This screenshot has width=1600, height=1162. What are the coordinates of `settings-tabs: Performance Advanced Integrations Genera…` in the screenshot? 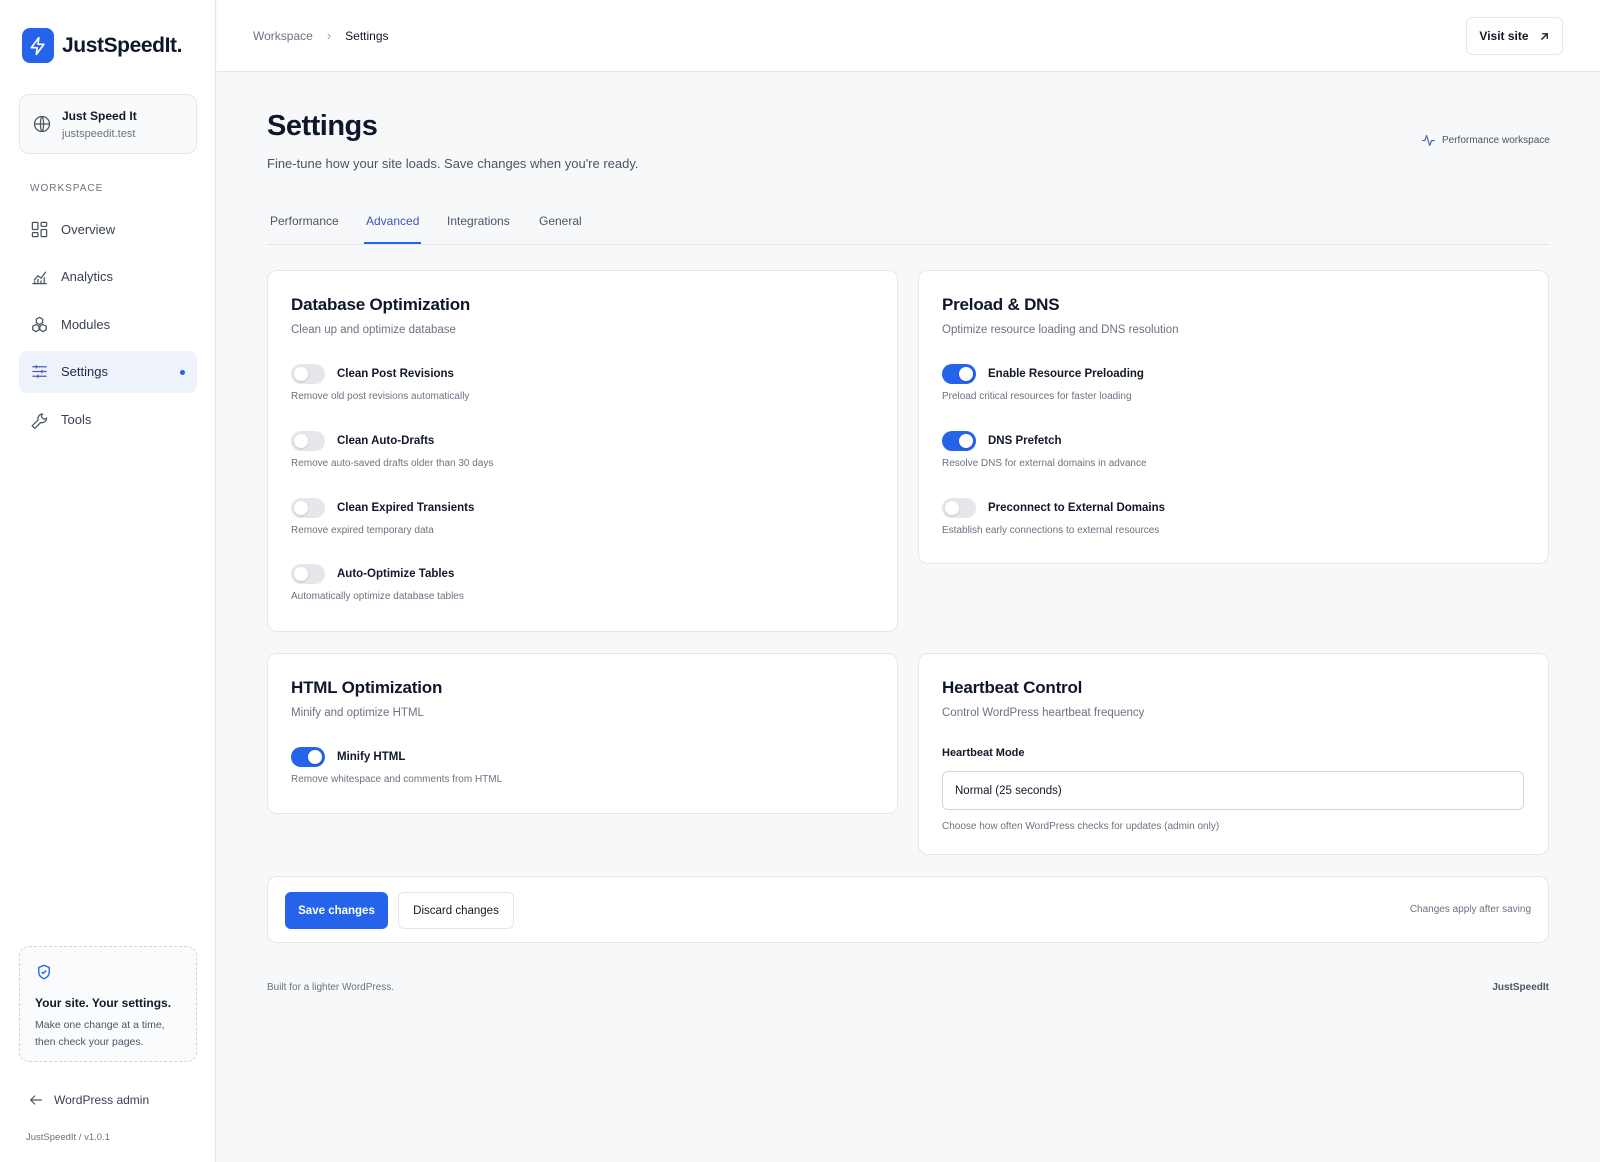 It's located at (908, 225).